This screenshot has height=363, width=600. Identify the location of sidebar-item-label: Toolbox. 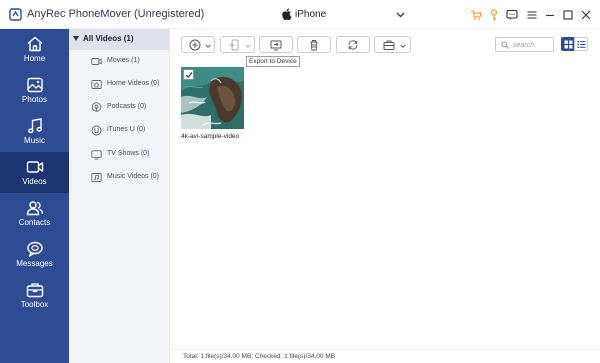
(34, 304).